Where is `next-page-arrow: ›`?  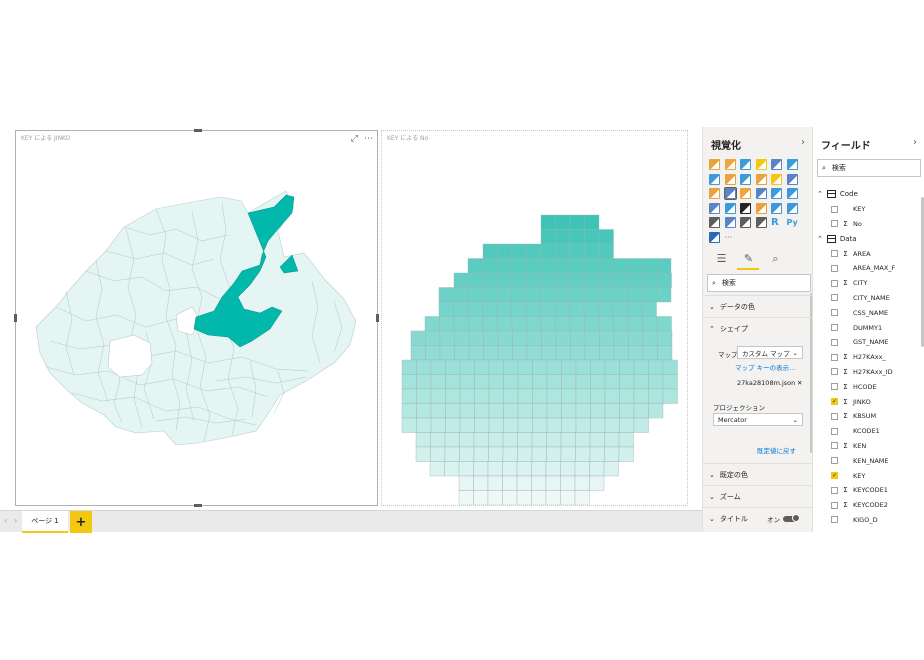
next-page-arrow: › is located at coordinates (15, 520).